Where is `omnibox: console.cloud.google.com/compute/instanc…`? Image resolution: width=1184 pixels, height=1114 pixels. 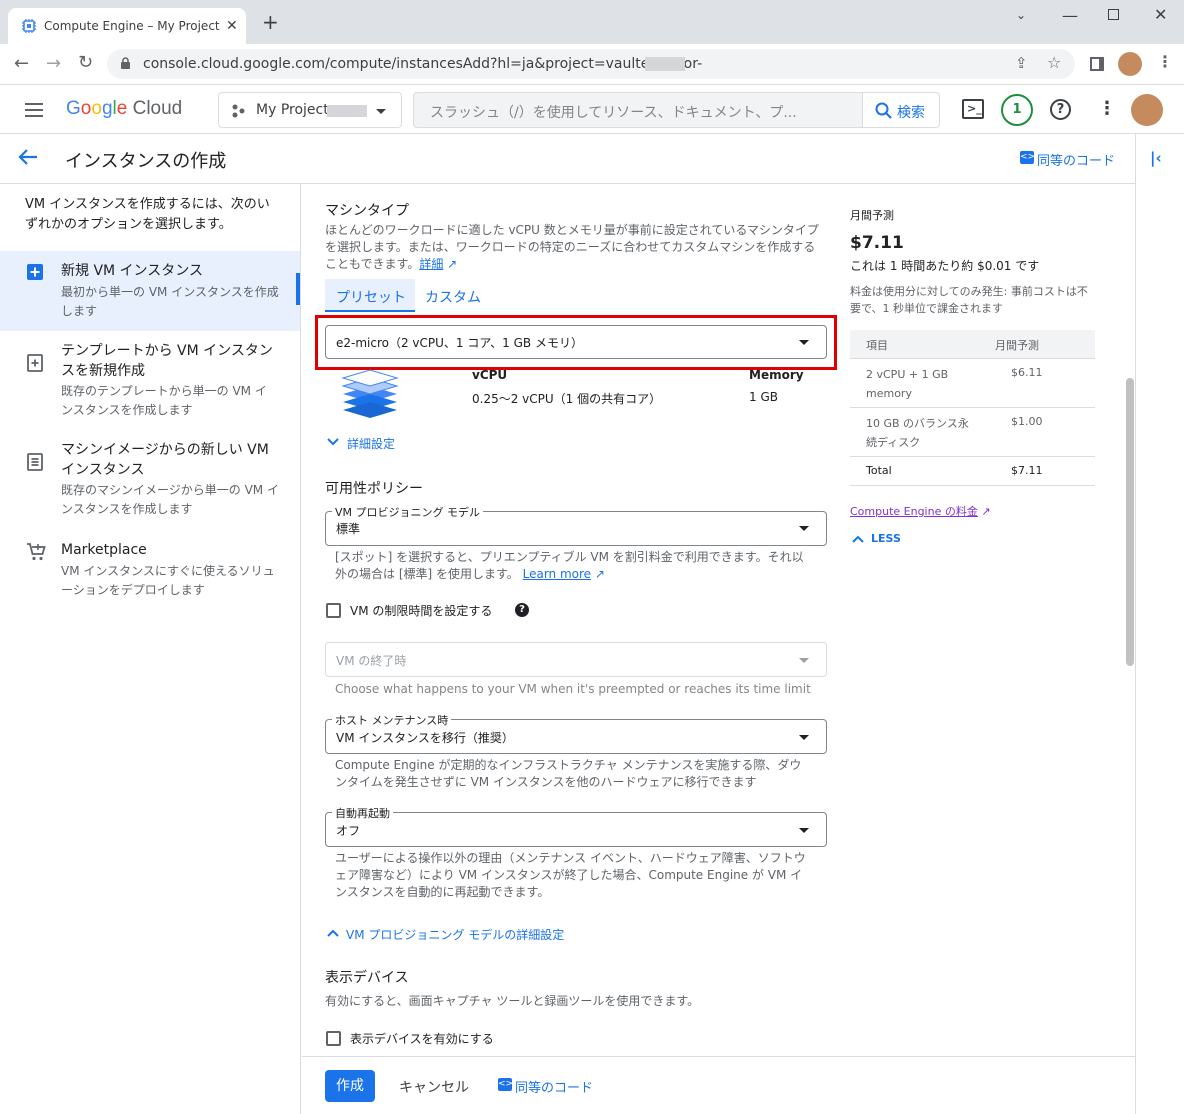
omnibox: console.cloud.google.com/compute/instanc… is located at coordinates (591, 64).